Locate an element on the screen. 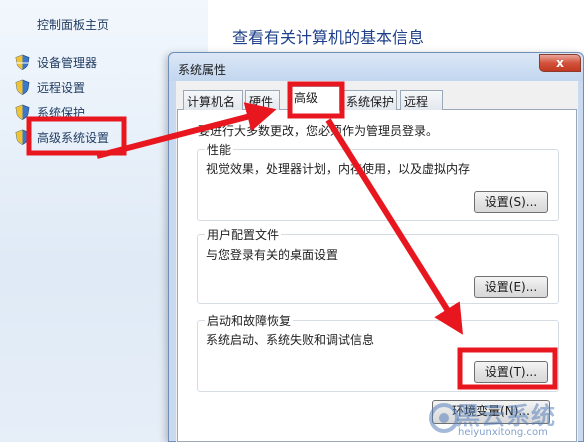 The image size is (584, 442). sidebar-item-system-protection: 系统保护 is located at coordinates (50, 112).